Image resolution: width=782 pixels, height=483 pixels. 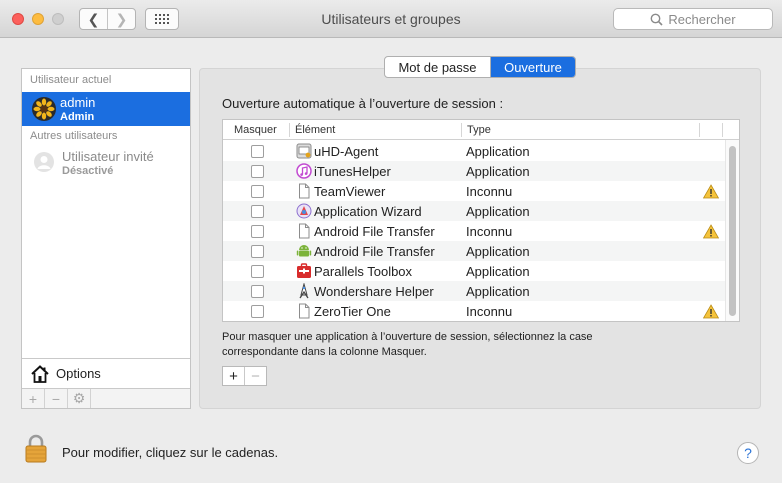 I want to click on parallels-icon, so click(x=304, y=270).